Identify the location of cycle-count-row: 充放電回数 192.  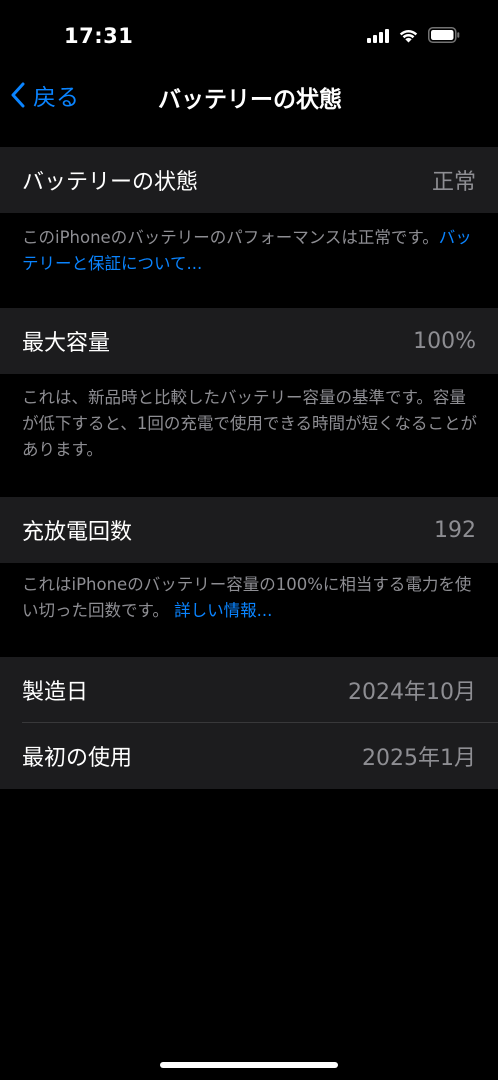
(249, 530).